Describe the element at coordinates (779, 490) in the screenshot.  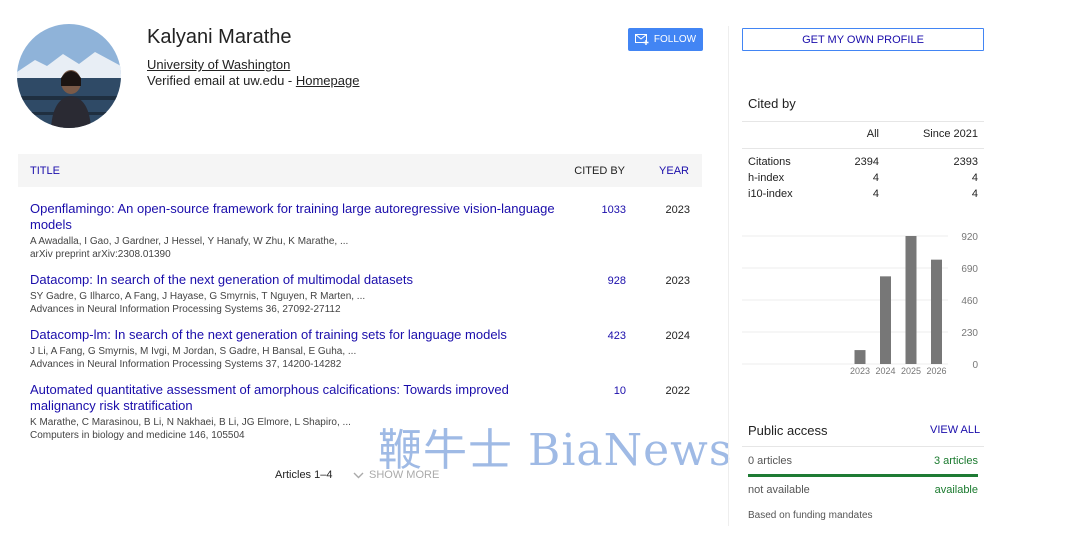
I see `not-available-label: not available` at that location.